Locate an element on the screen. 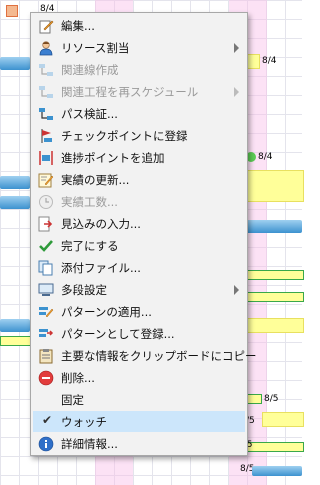 The image size is (320, 485). menu-item-multi-level: 多段設定 is located at coordinates (139, 289).